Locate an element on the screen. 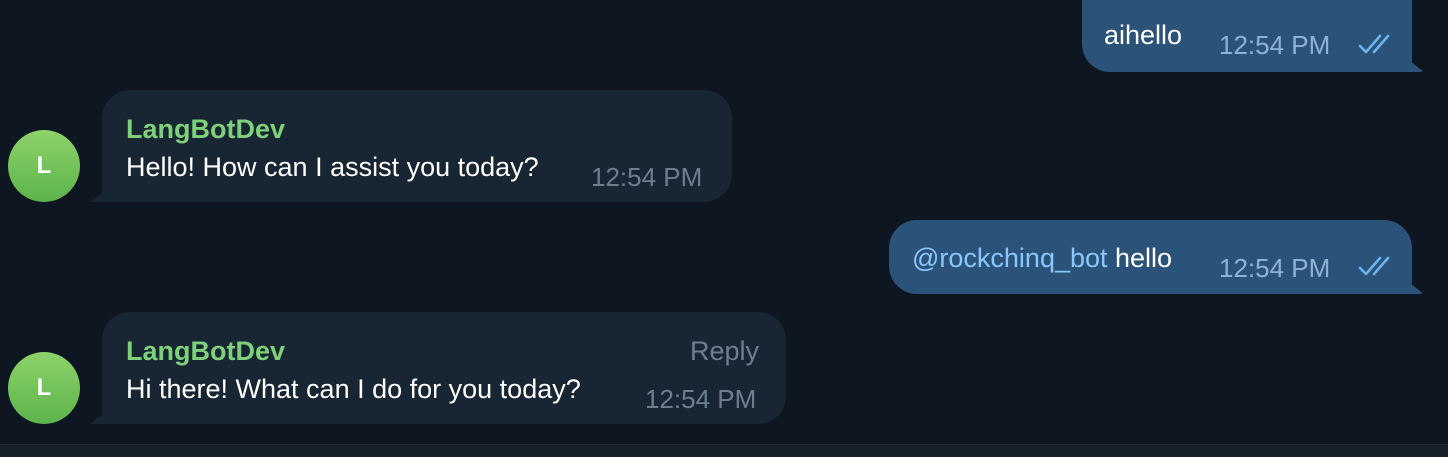  outgoing-message: @rockchinq_bot hello 12:54 PM is located at coordinates (1156, 257).